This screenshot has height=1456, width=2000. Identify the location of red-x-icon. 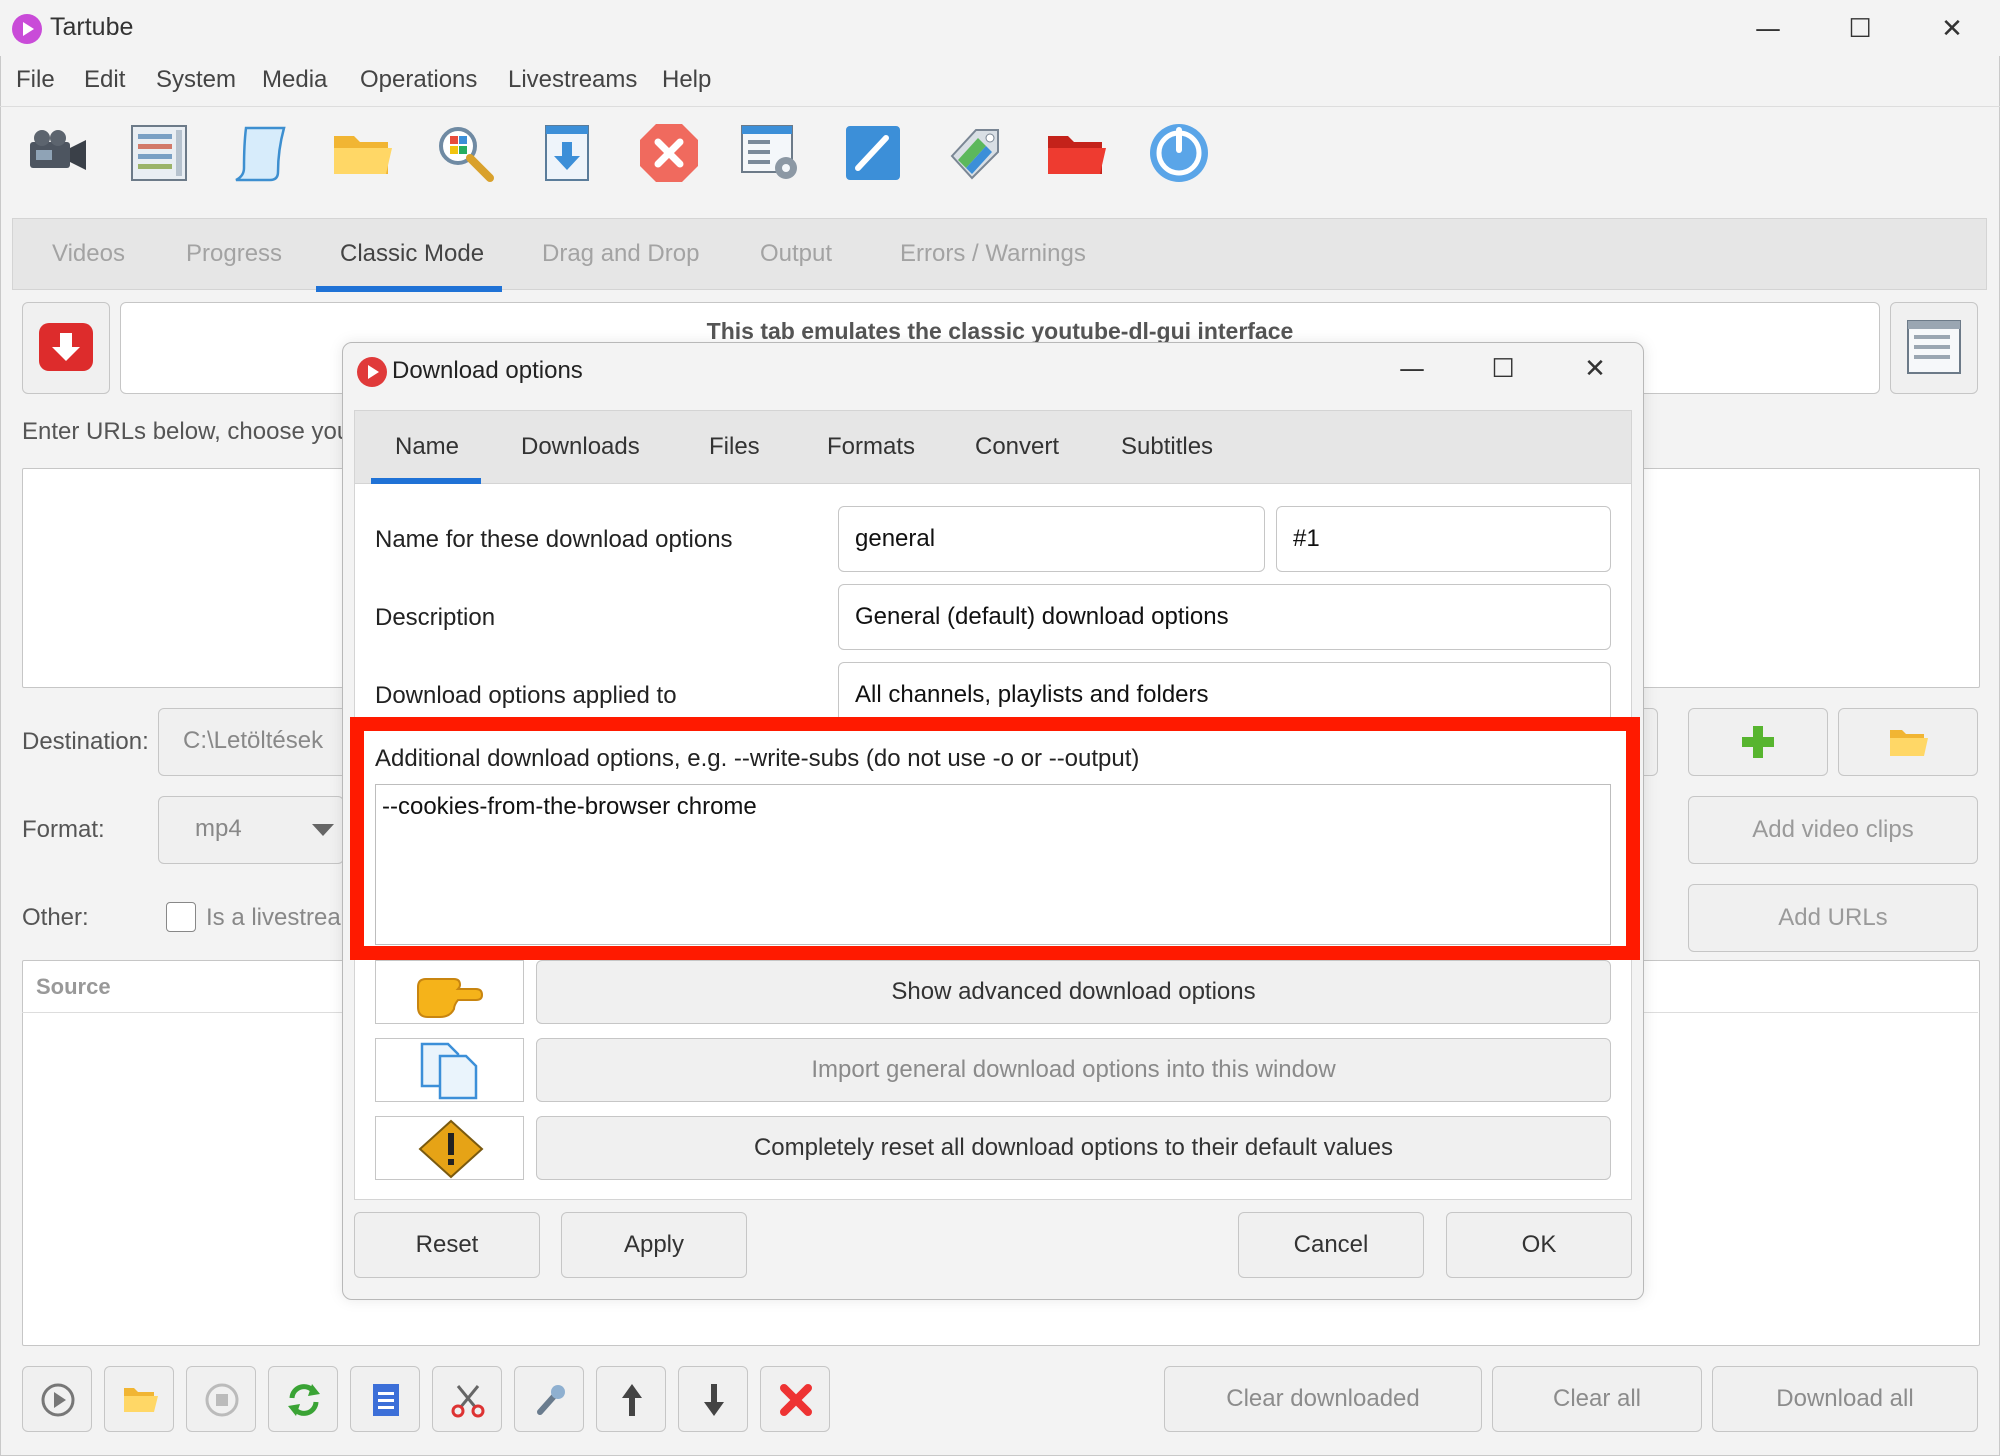
(796, 1400).